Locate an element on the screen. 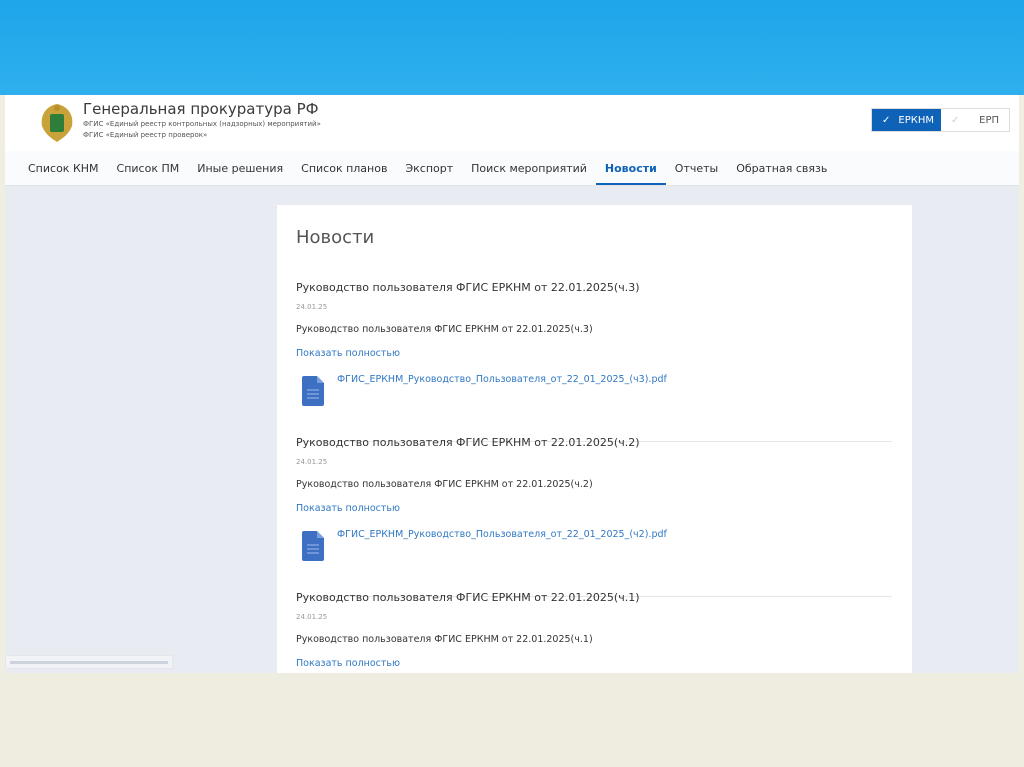 The width and height of the screenshot is (1024, 767). nav-item: Новости is located at coordinates (630, 168).